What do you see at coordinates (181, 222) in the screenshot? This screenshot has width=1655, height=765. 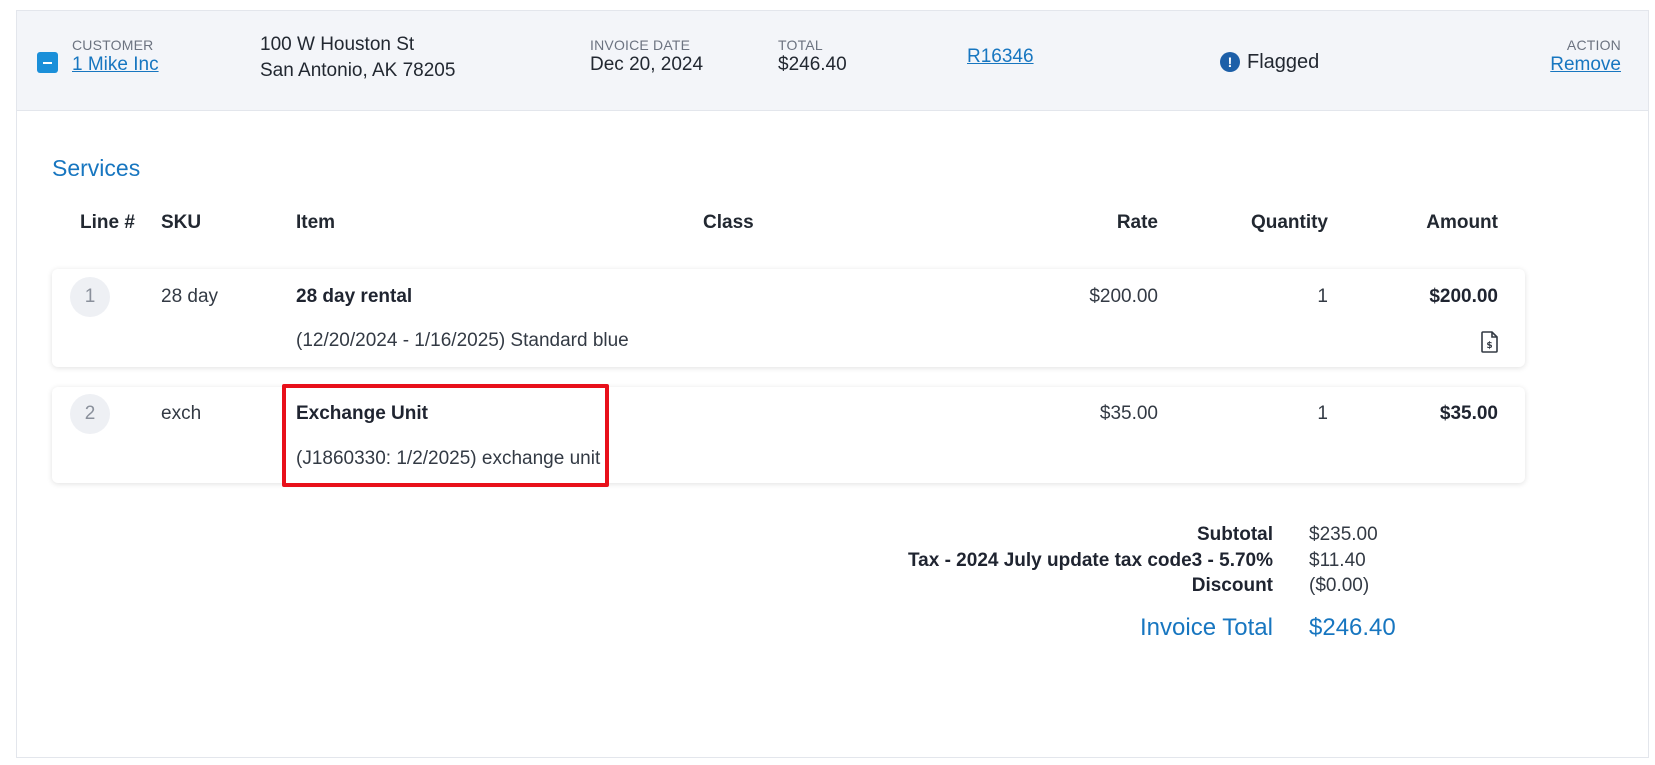 I see `col-header-sku: SKU` at bounding box center [181, 222].